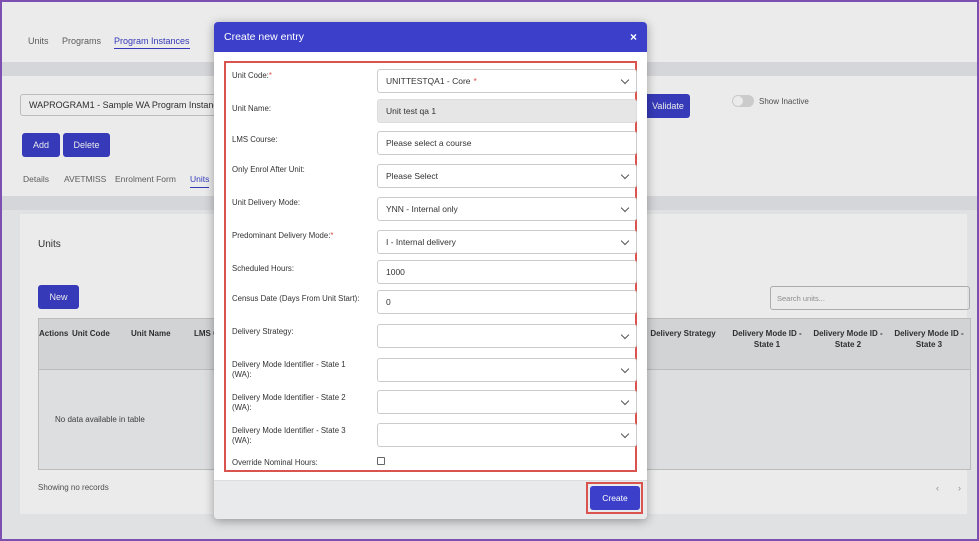  I want to click on delivery-mode-select: YNN - Internal only, so click(507, 209).